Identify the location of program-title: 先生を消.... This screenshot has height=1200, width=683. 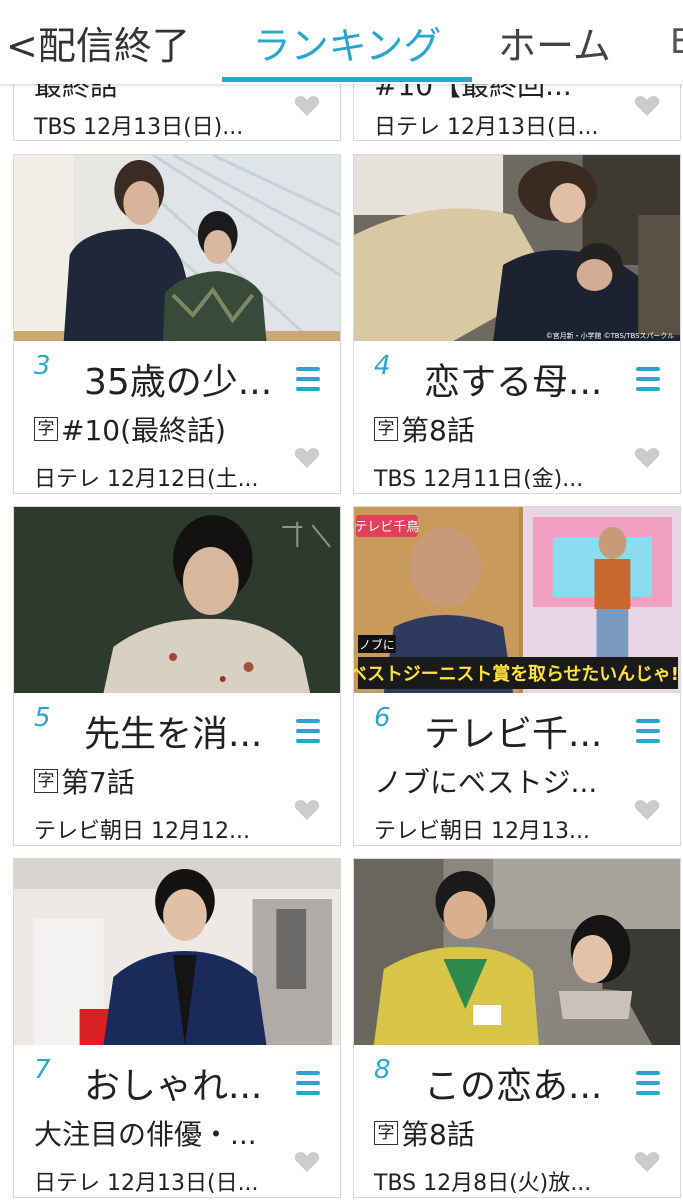
(173, 734).